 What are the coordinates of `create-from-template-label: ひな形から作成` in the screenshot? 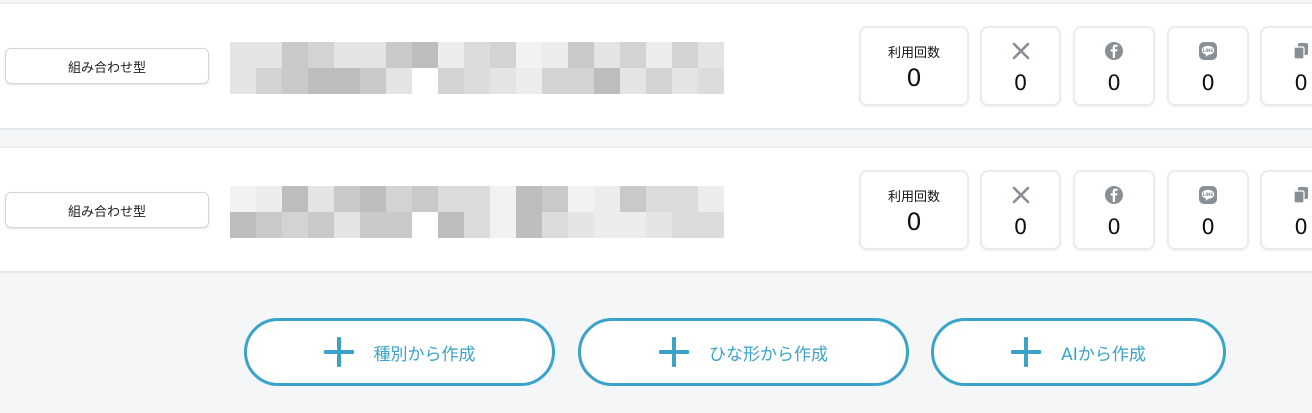 It's located at (768, 354).